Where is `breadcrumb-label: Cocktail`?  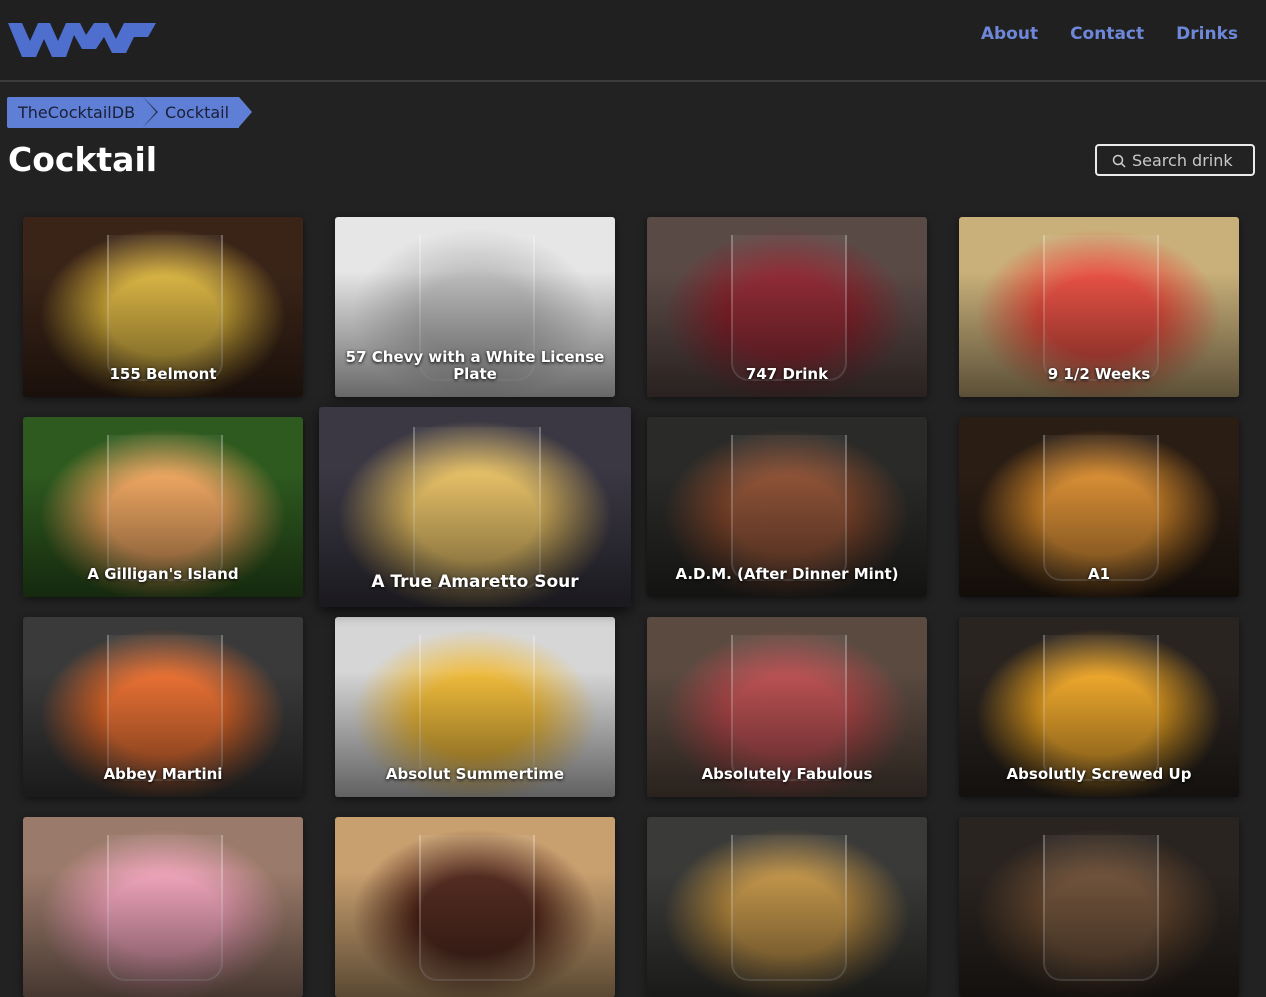
breadcrumb-label: Cocktail is located at coordinates (197, 112).